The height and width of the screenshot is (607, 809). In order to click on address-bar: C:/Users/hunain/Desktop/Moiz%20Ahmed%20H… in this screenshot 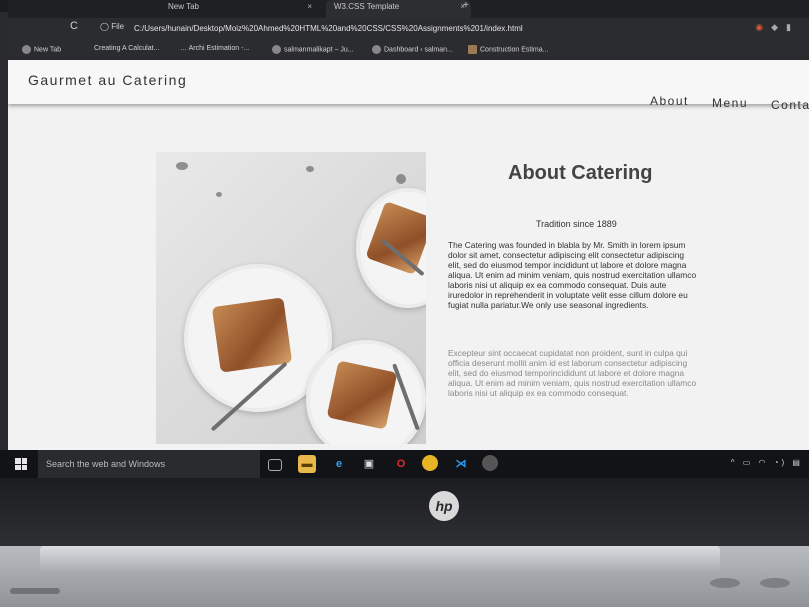, I will do `click(328, 28)`.